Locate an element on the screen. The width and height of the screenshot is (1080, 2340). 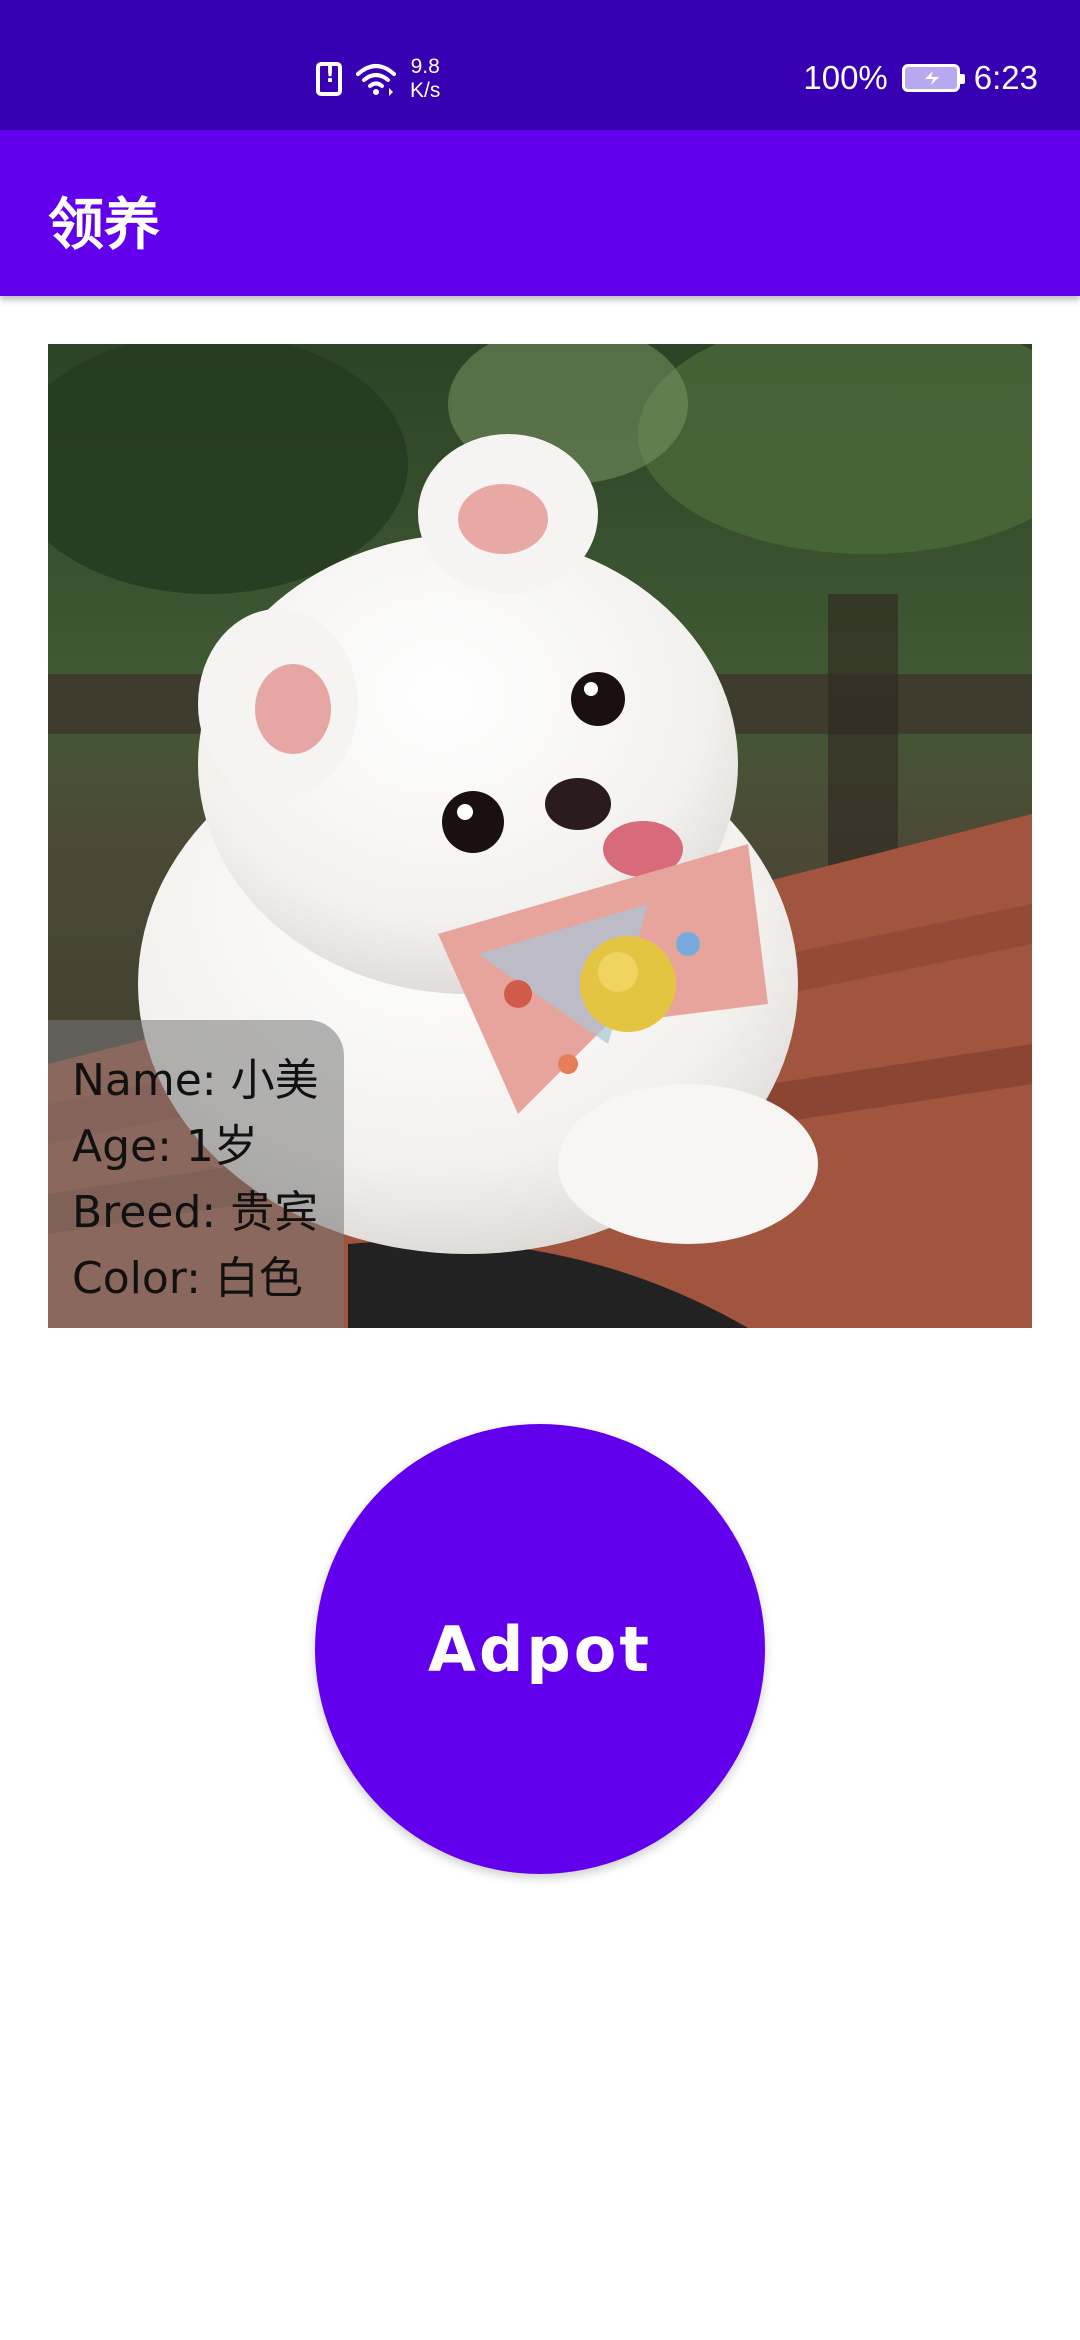
adopt-button: Adpot is located at coordinates (540, 1649).